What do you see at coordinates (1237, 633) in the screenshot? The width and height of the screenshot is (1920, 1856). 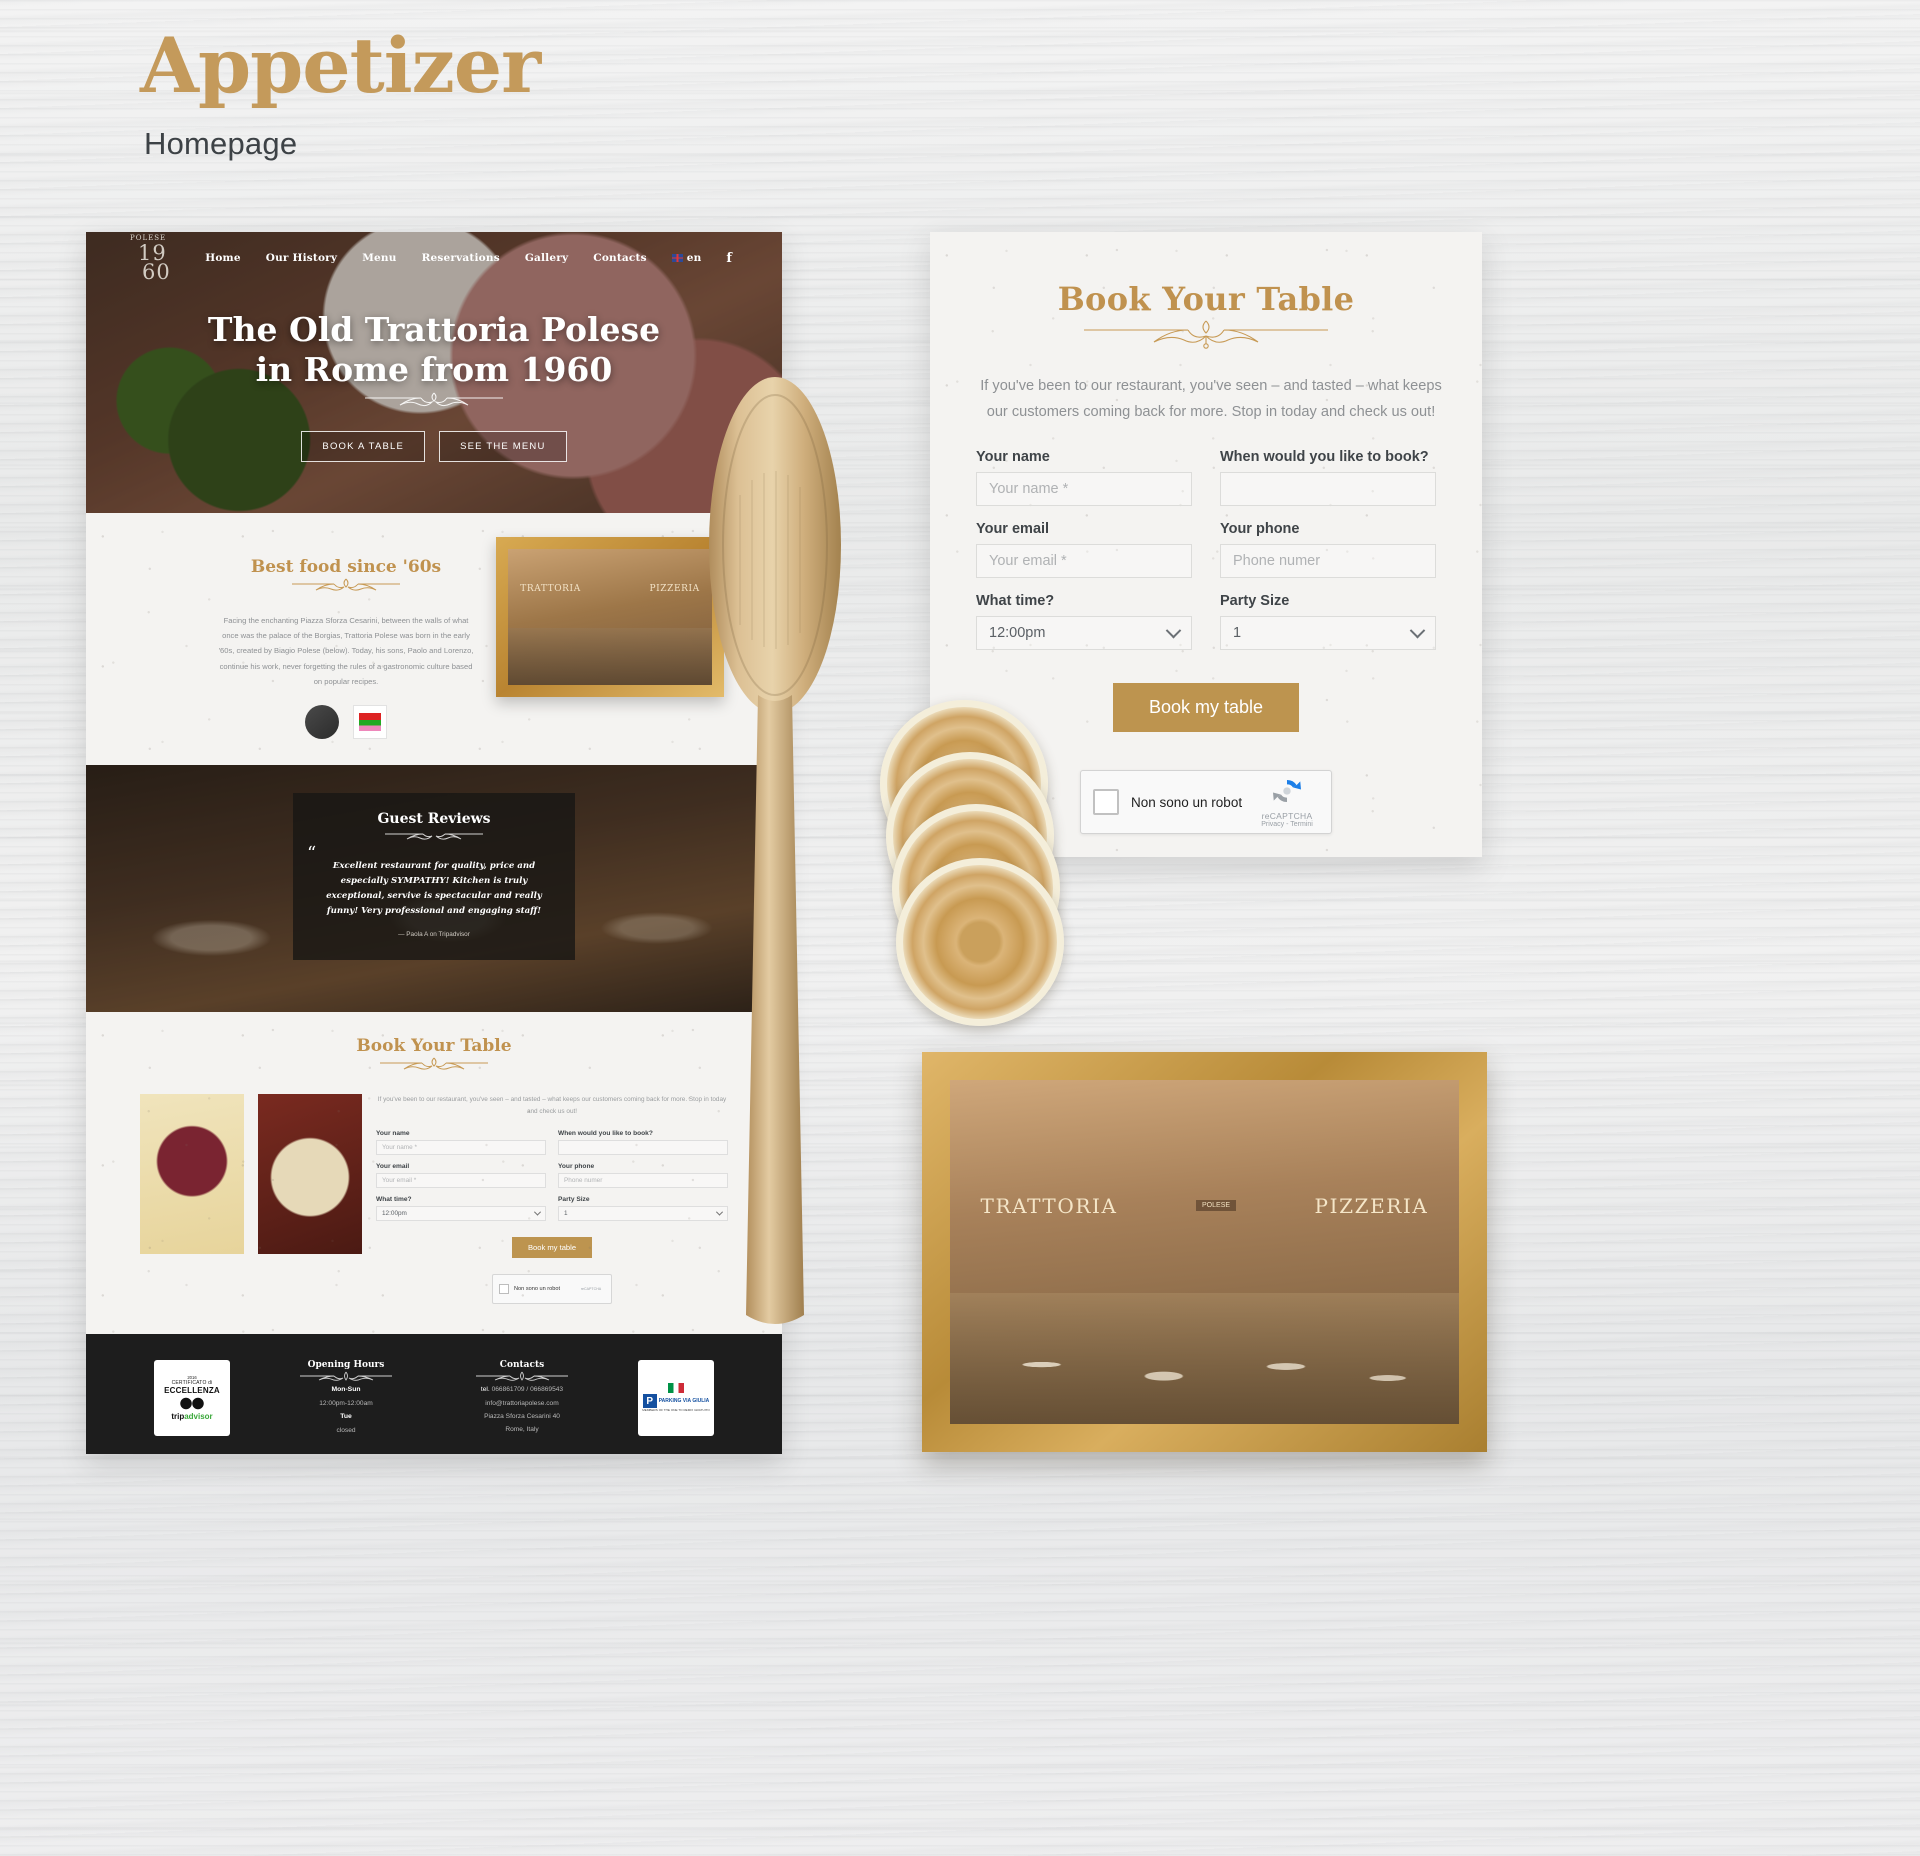 I see `select-party-size-value: 1` at bounding box center [1237, 633].